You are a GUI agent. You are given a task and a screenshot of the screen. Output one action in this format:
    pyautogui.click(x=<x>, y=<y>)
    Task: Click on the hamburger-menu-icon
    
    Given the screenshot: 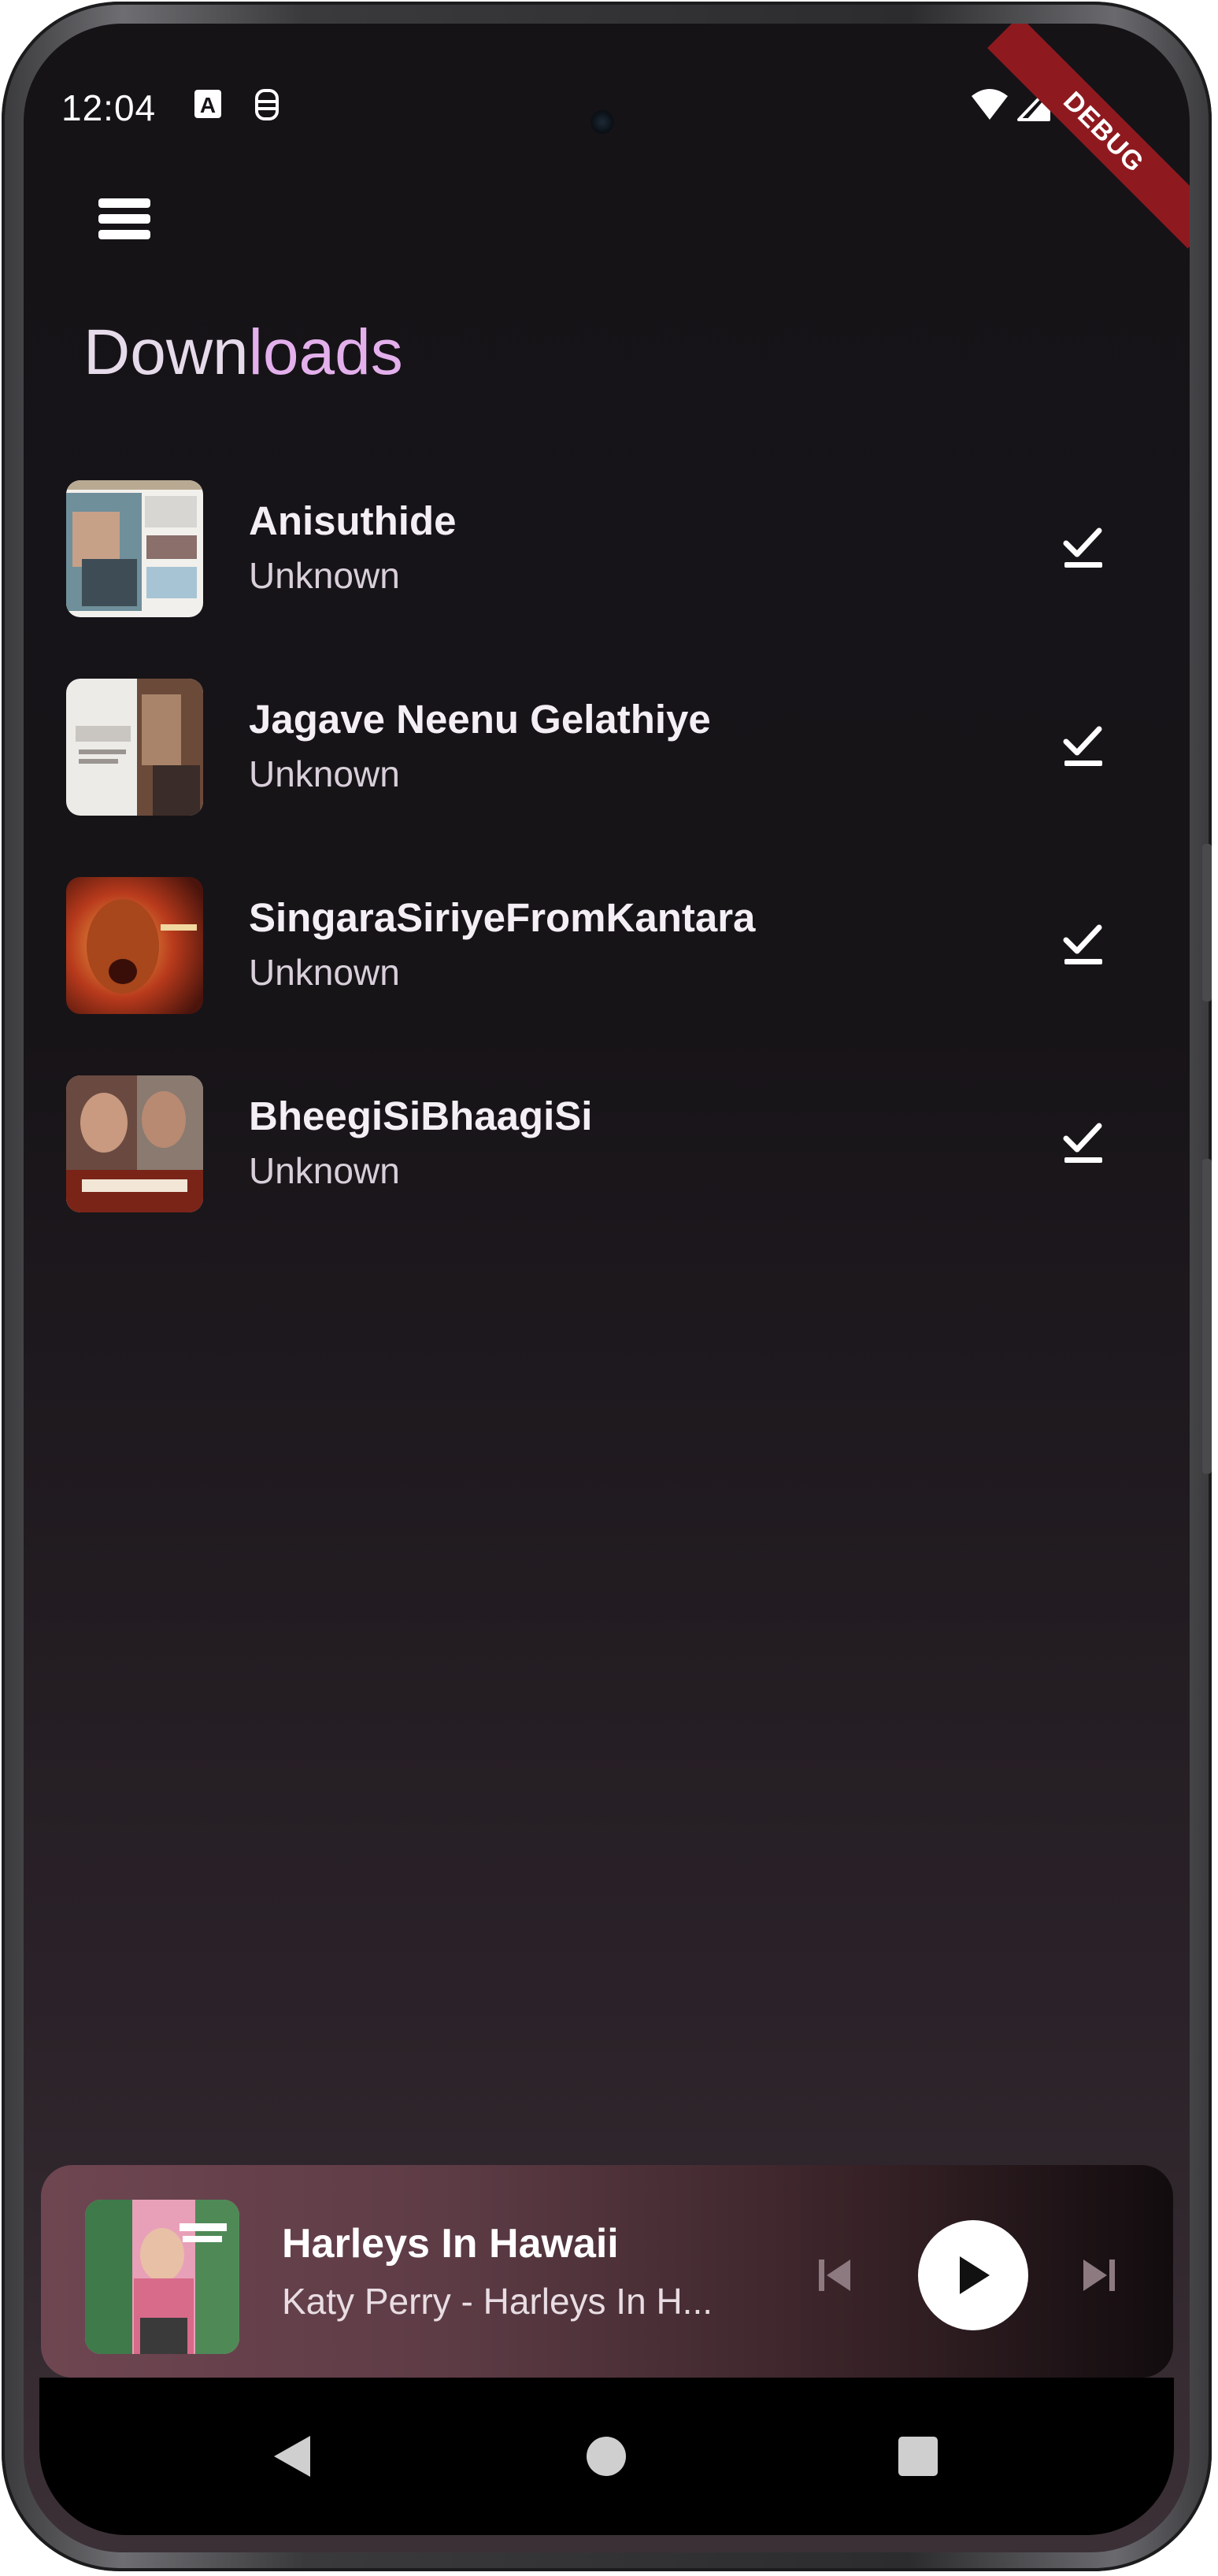 What is the action you would take?
    pyautogui.click(x=124, y=218)
    